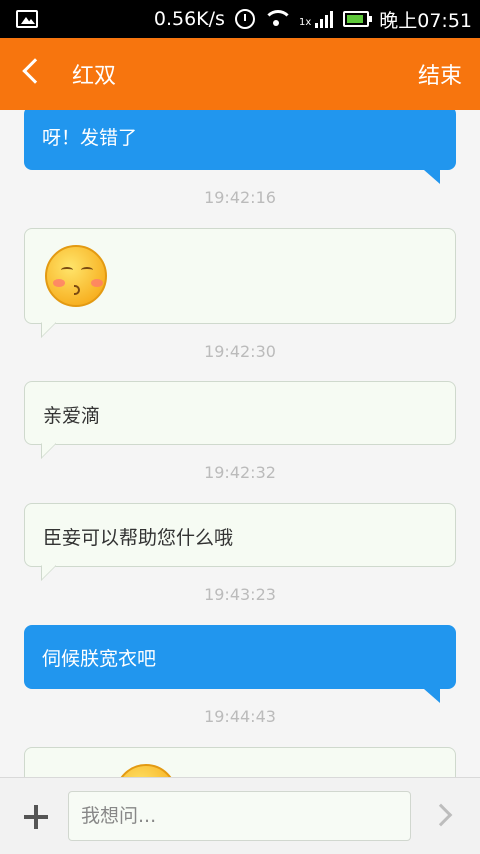 This screenshot has height=854, width=480. I want to click on wifi-icon, so click(276, 19).